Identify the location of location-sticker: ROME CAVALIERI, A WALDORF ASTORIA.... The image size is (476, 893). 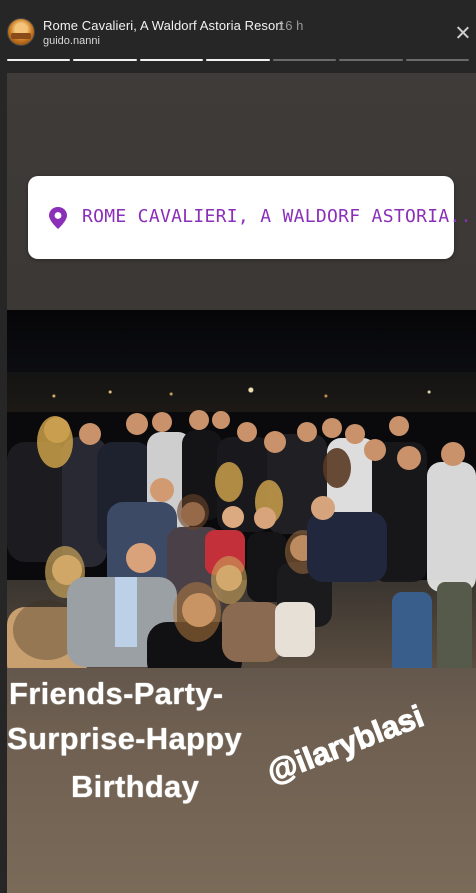
(252, 217).